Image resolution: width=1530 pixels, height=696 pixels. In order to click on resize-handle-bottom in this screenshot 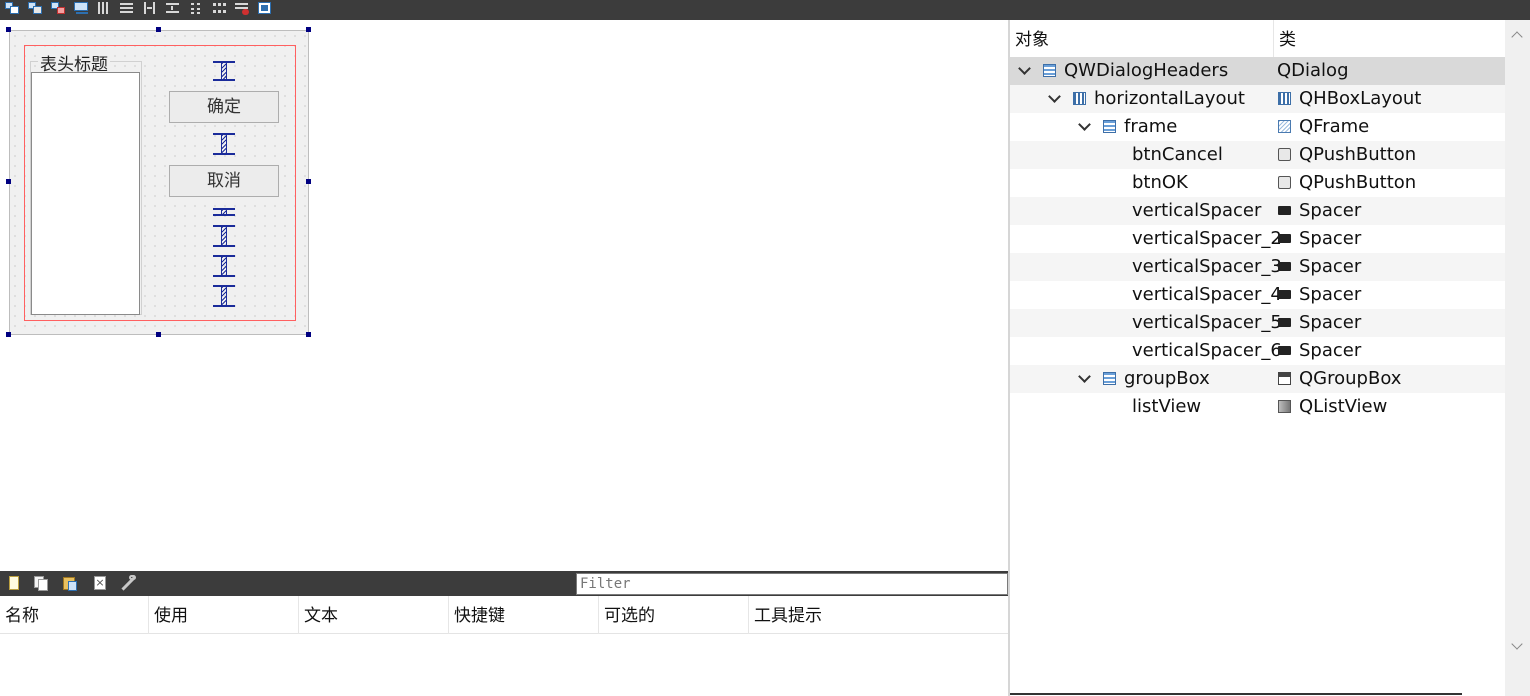, I will do `click(158, 334)`.